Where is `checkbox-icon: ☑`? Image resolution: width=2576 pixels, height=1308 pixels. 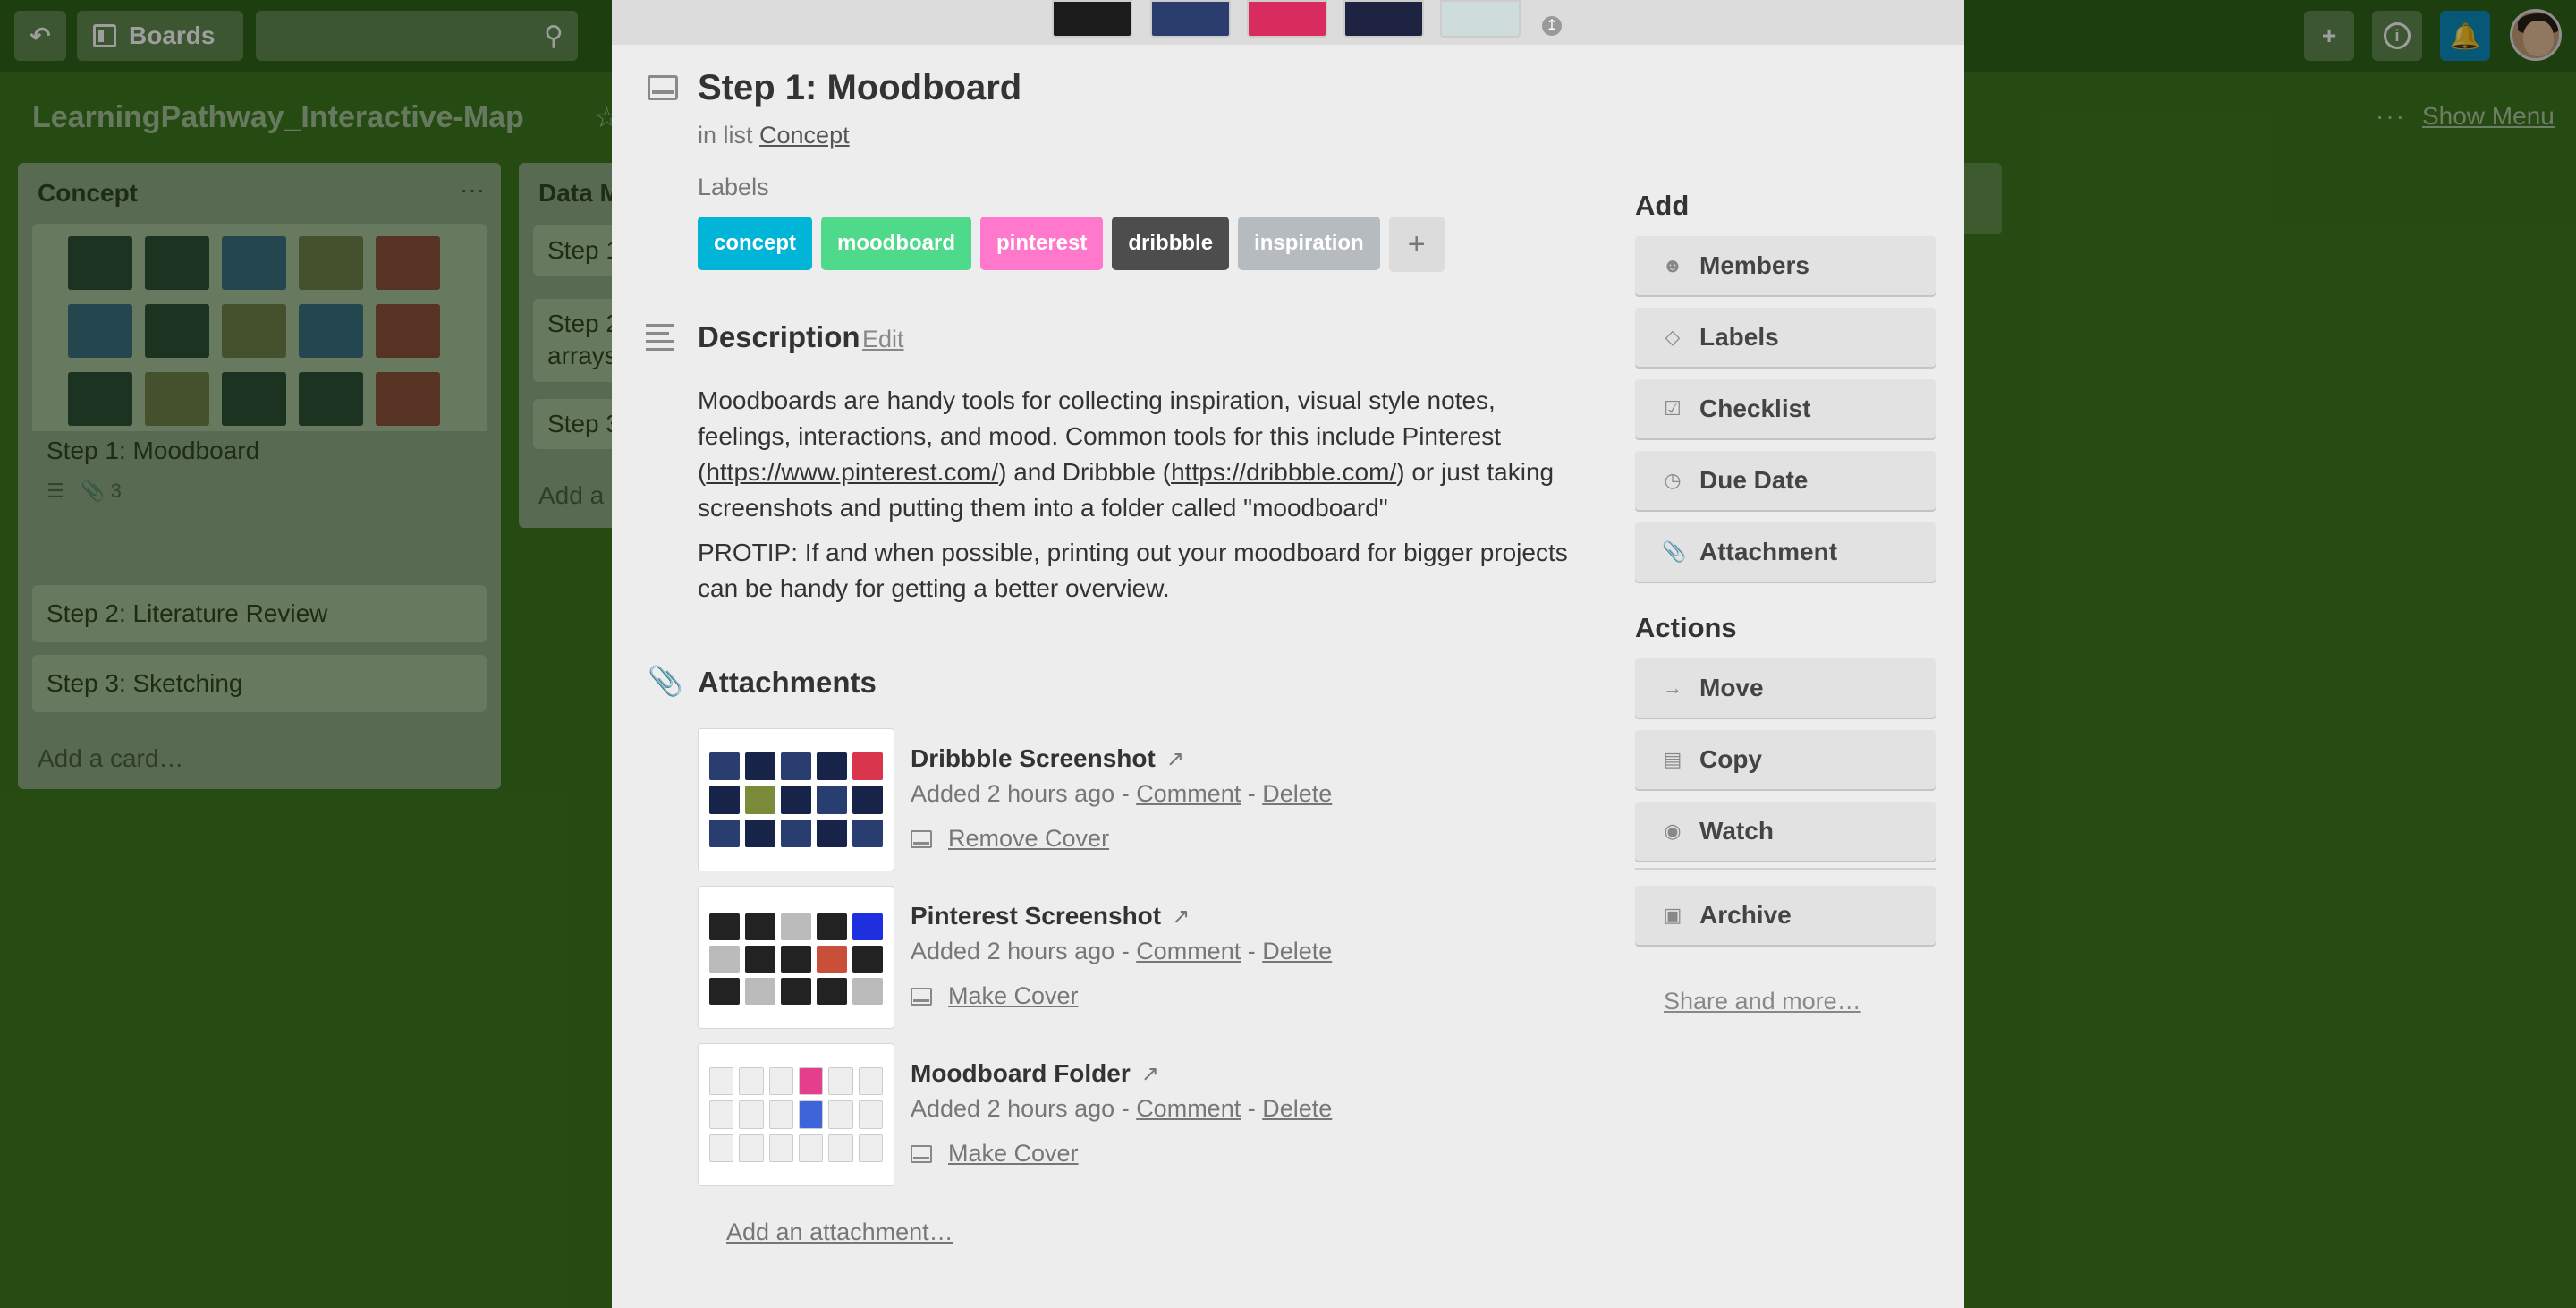
checkbox-icon: ☑ is located at coordinates (1673, 408).